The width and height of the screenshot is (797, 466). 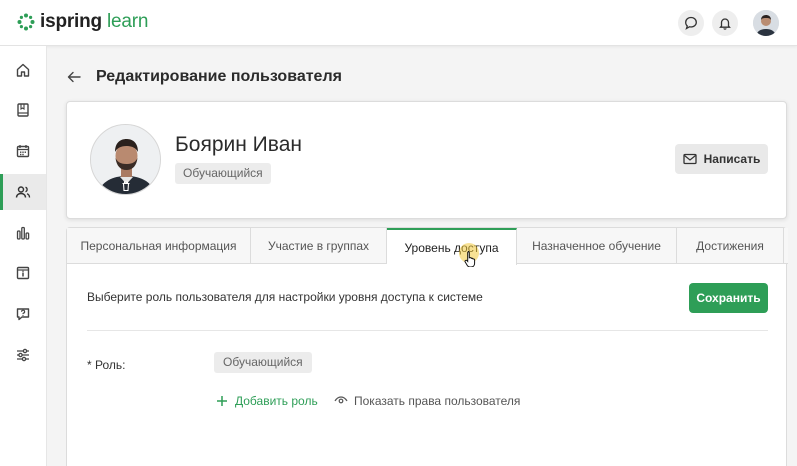 I want to click on sidebar-item-courses, so click(x=23, y=110).